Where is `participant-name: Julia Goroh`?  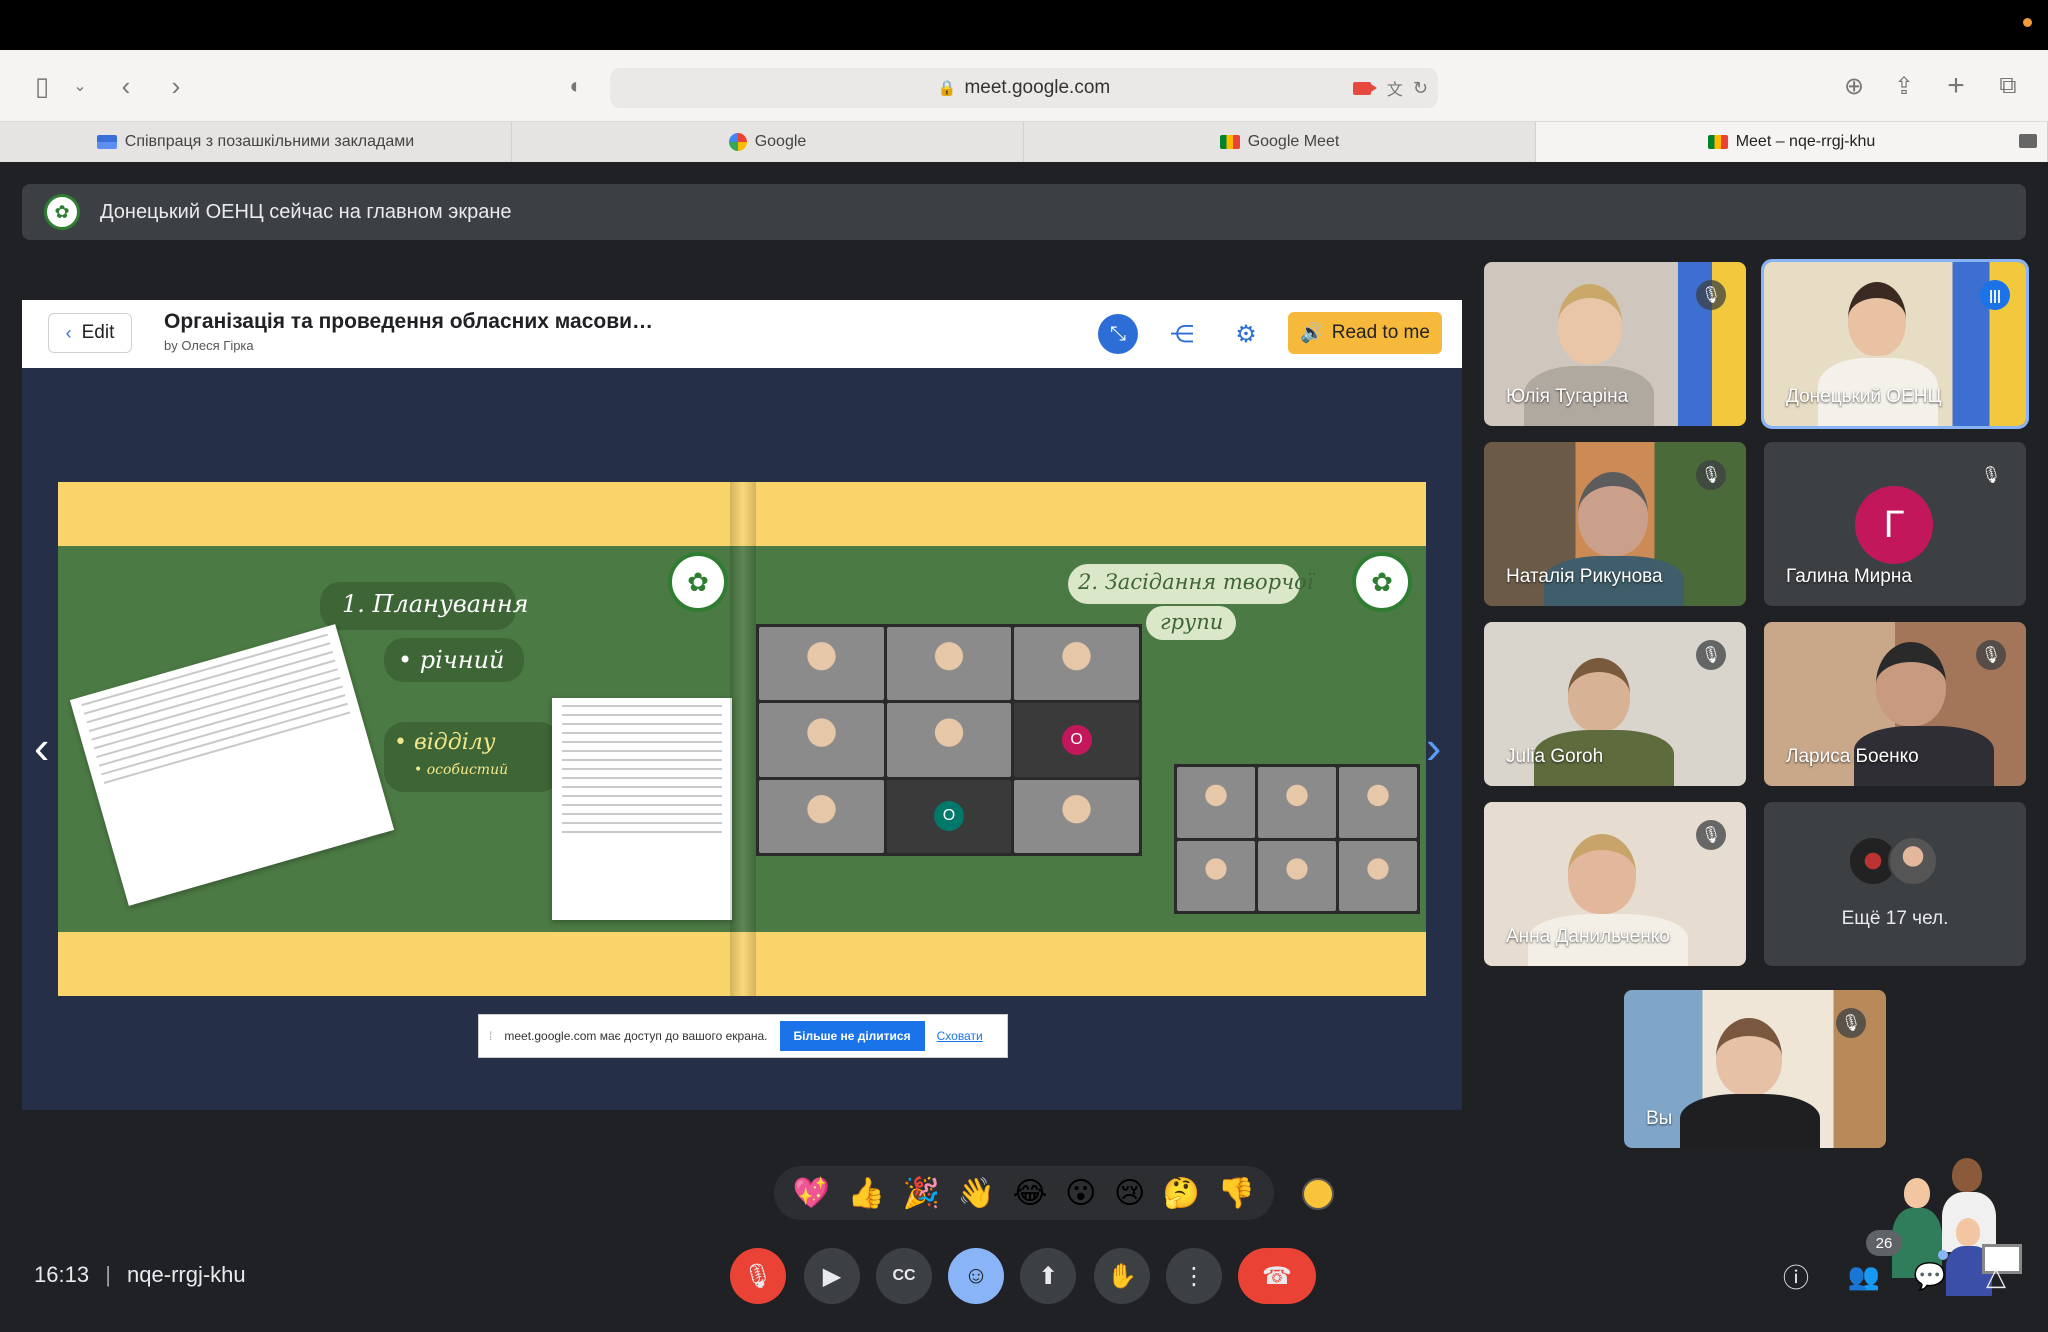 participant-name: Julia Goroh is located at coordinates (1555, 756).